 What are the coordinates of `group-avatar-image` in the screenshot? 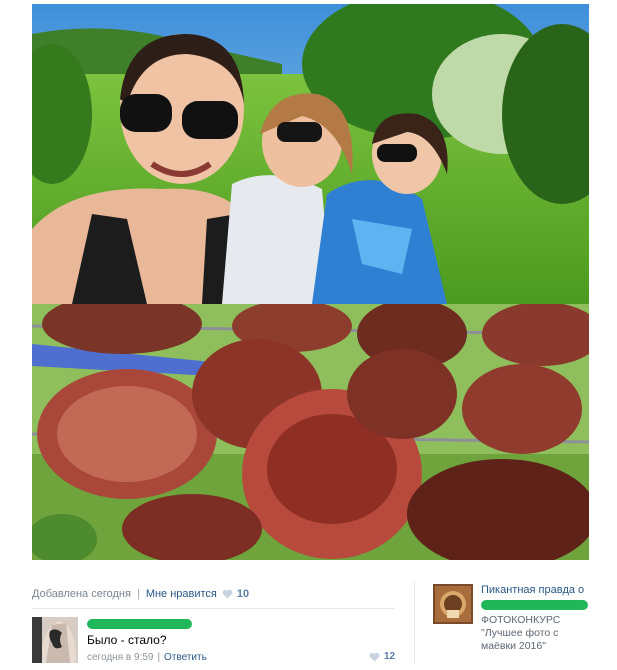 It's located at (453, 604).